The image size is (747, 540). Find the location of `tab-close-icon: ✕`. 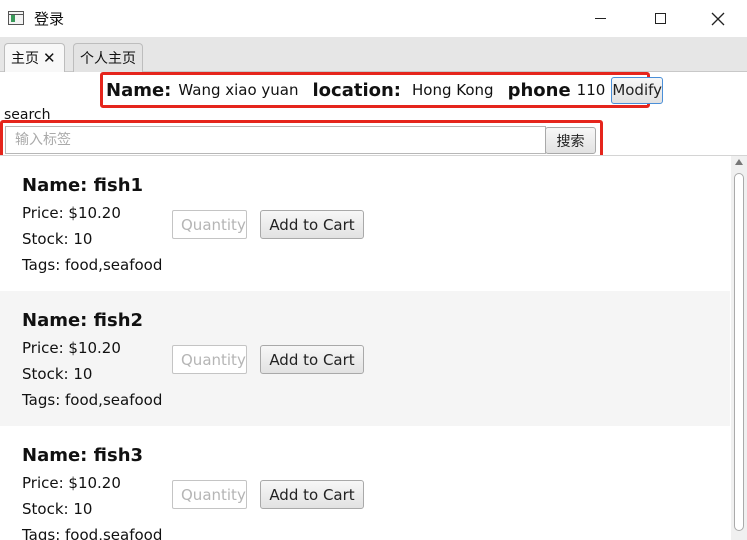

tab-close-icon: ✕ is located at coordinates (49, 58).